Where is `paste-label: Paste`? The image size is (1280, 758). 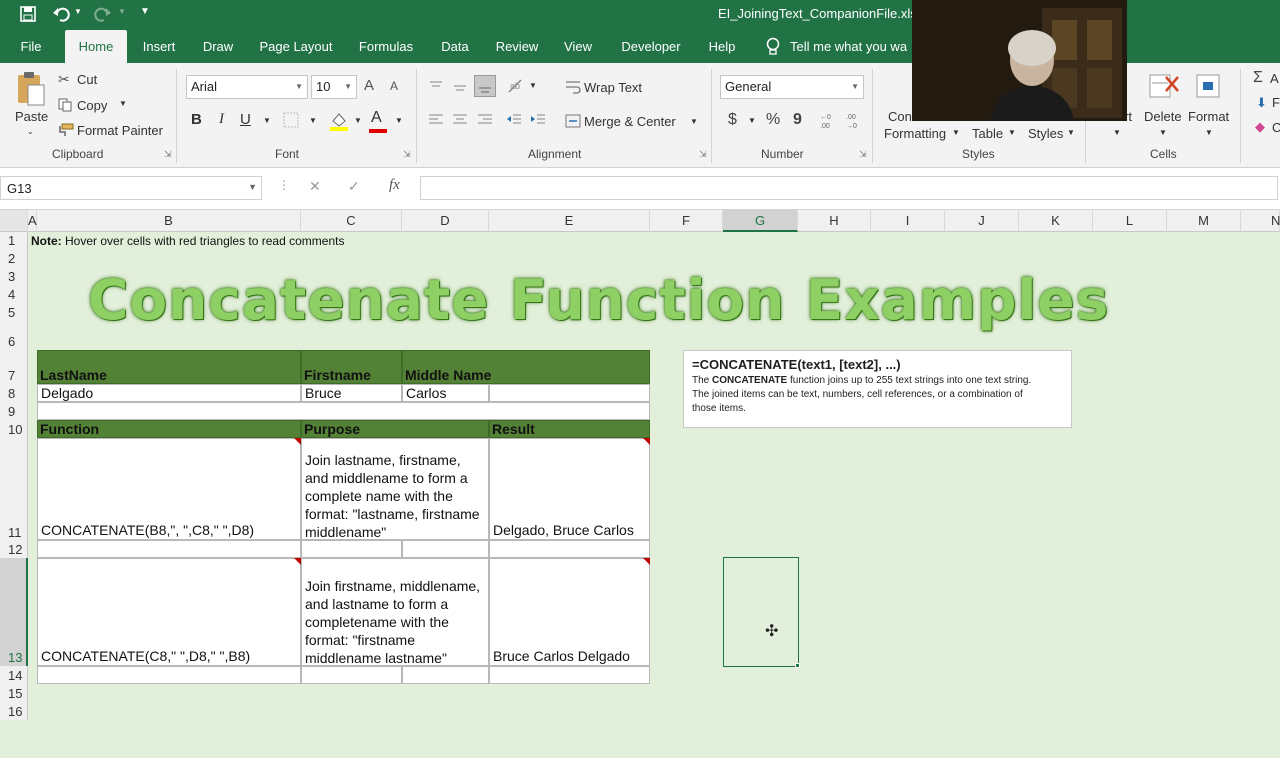
paste-label: Paste is located at coordinates (31, 116).